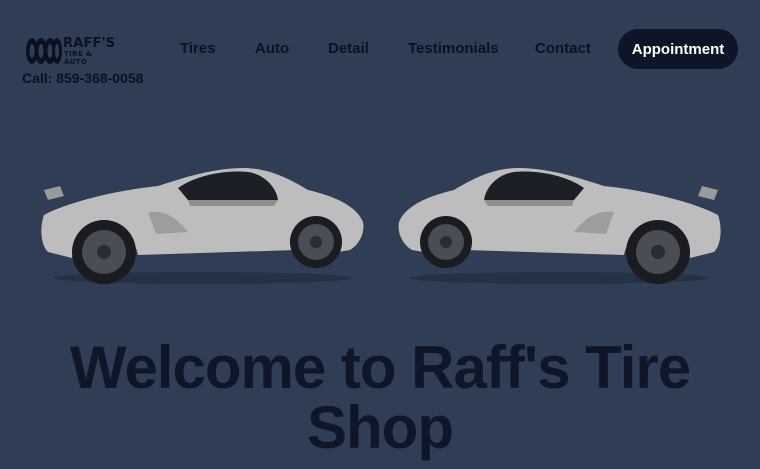 This screenshot has height=469, width=760. I want to click on sports-car-image, so click(202, 226).